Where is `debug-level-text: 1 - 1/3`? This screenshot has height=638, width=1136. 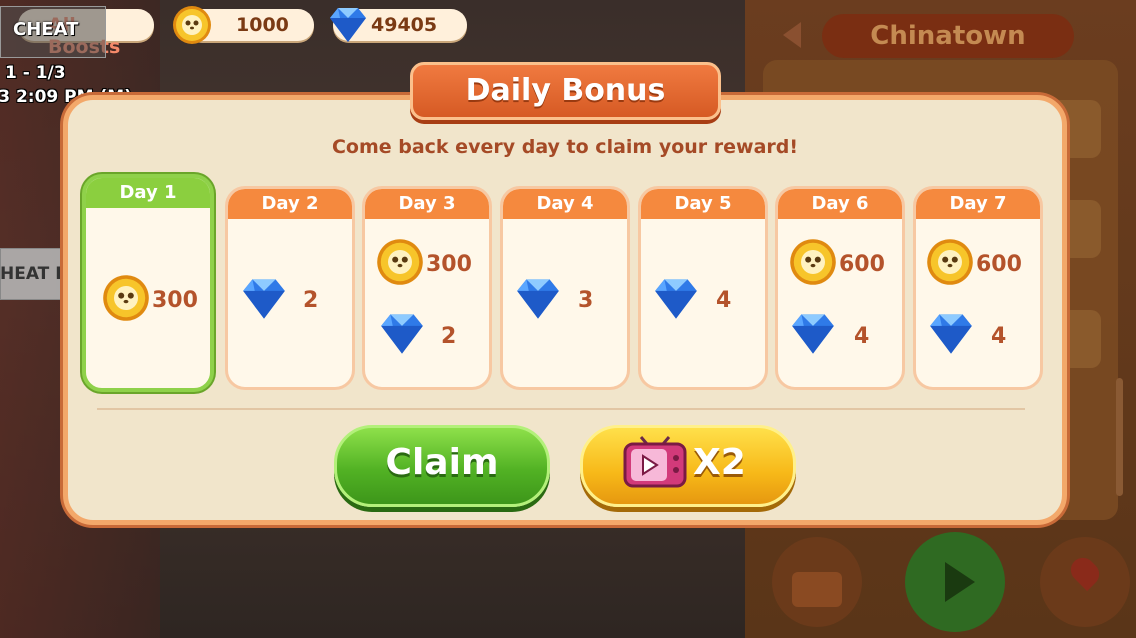
debug-level-text: 1 - 1/3 is located at coordinates (35, 73).